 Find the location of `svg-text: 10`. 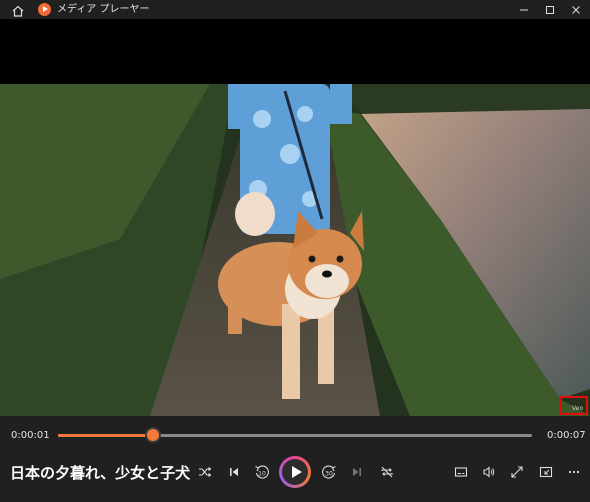

svg-text: 10 is located at coordinates (262, 474).